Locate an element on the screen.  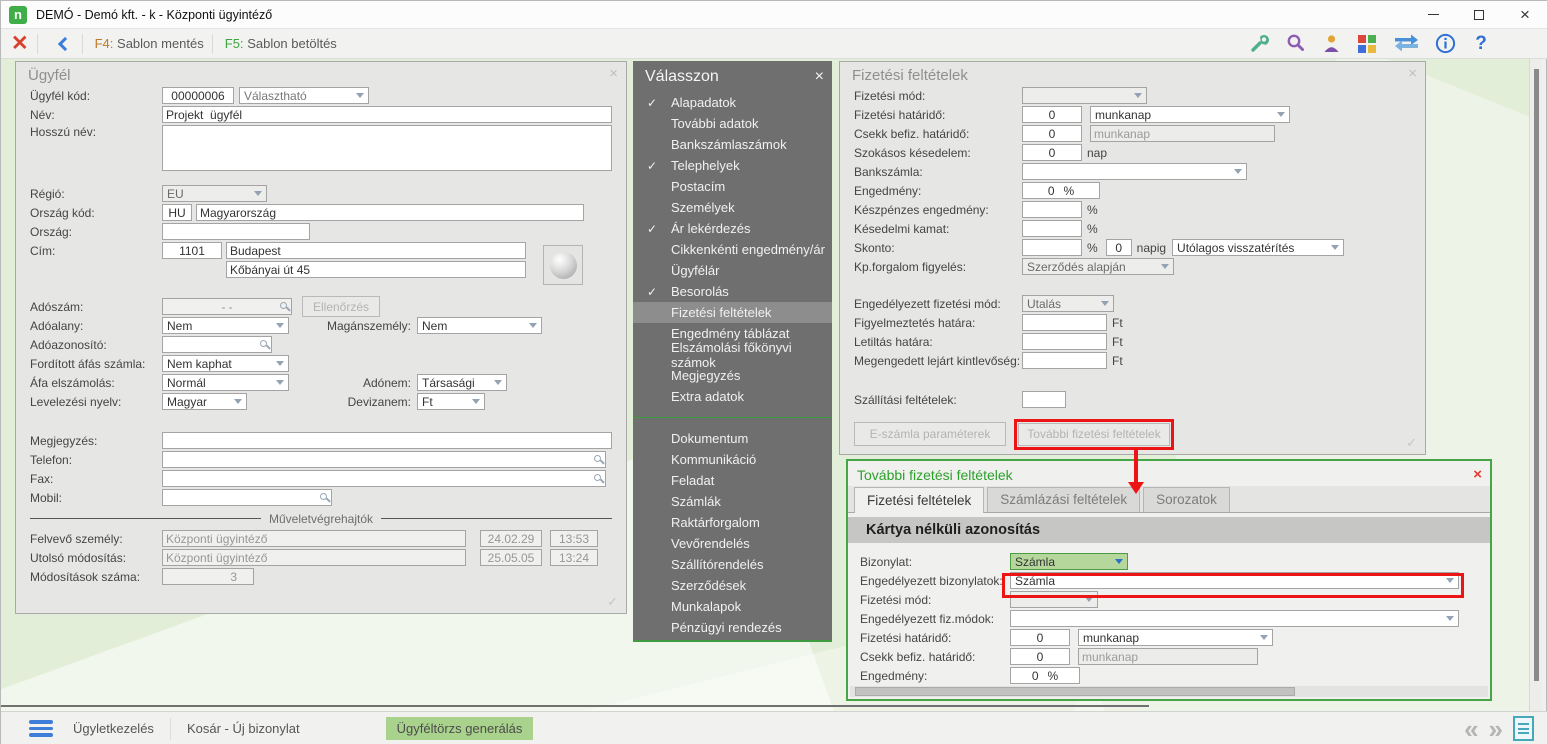
menu-item-szamlak: Számlák is located at coordinates (732, 501).